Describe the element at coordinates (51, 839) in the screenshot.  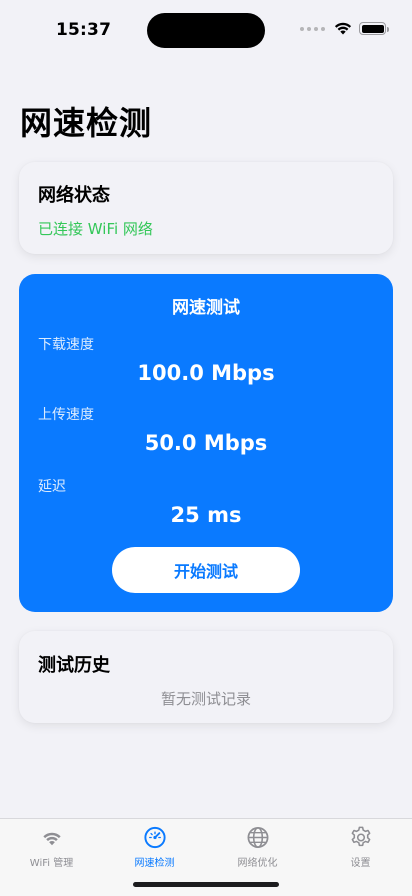
I see `wifi-icon` at that location.